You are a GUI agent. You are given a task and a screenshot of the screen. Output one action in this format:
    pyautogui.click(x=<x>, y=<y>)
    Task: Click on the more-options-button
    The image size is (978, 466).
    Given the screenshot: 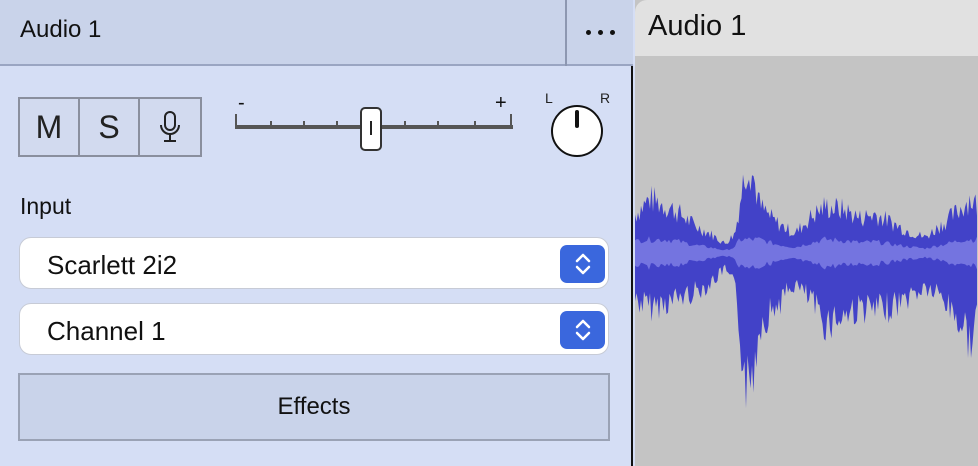 What is the action you would take?
    pyautogui.click(x=600, y=32)
    